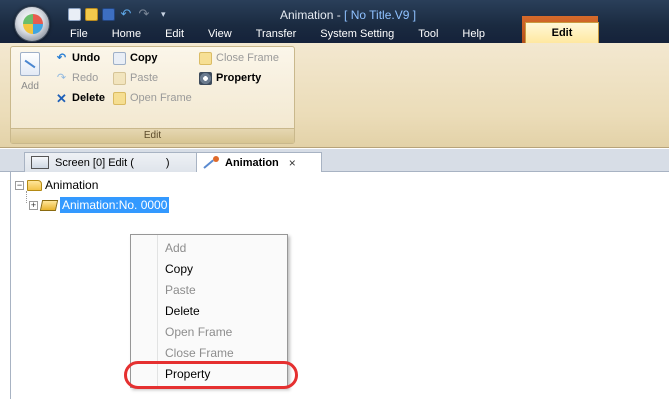 This screenshot has width=669, height=399. What do you see at coordinates (85, 78) in the screenshot?
I see `redo-label: Redo` at bounding box center [85, 78].